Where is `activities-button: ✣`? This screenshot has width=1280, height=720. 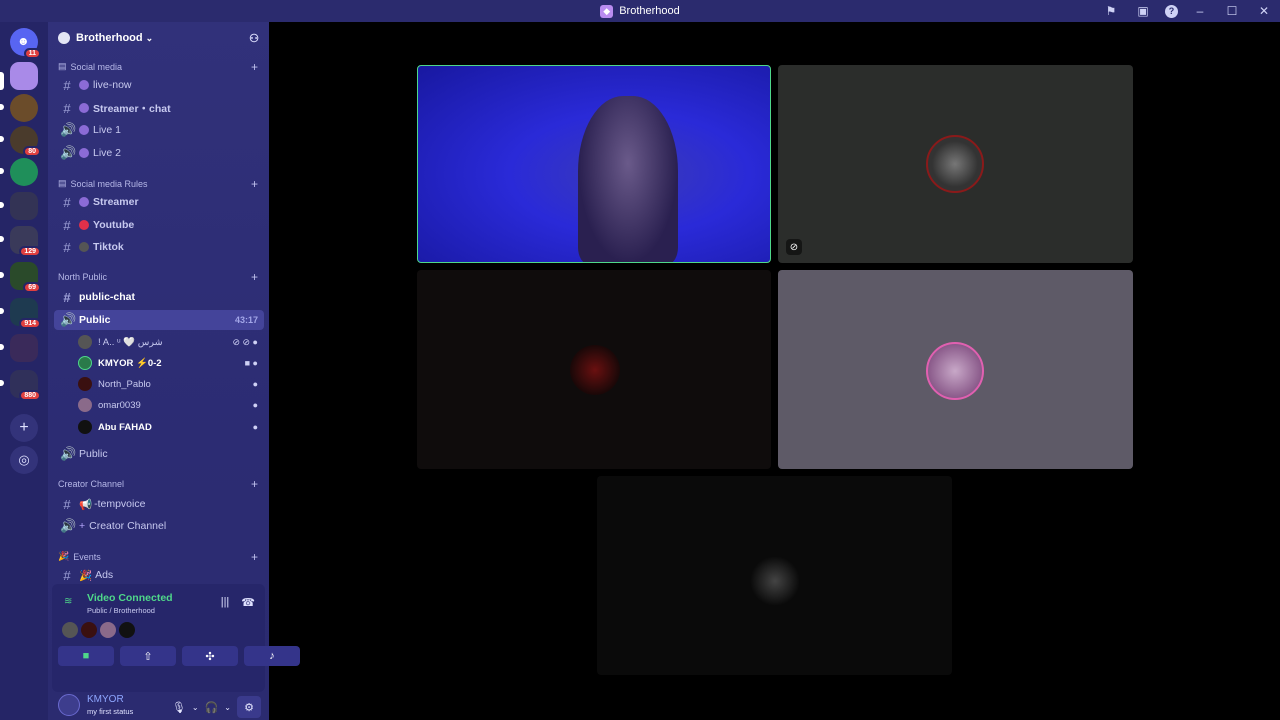
activities-button: ✣ is located at coordinates (210, 656).